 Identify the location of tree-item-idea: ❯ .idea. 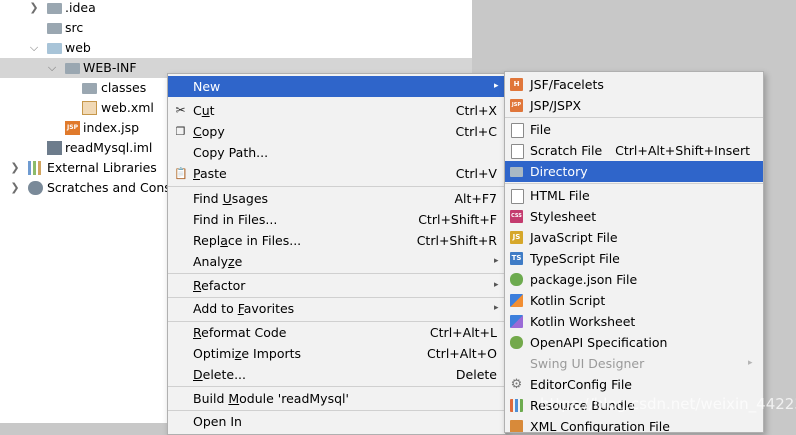
(236, 9).